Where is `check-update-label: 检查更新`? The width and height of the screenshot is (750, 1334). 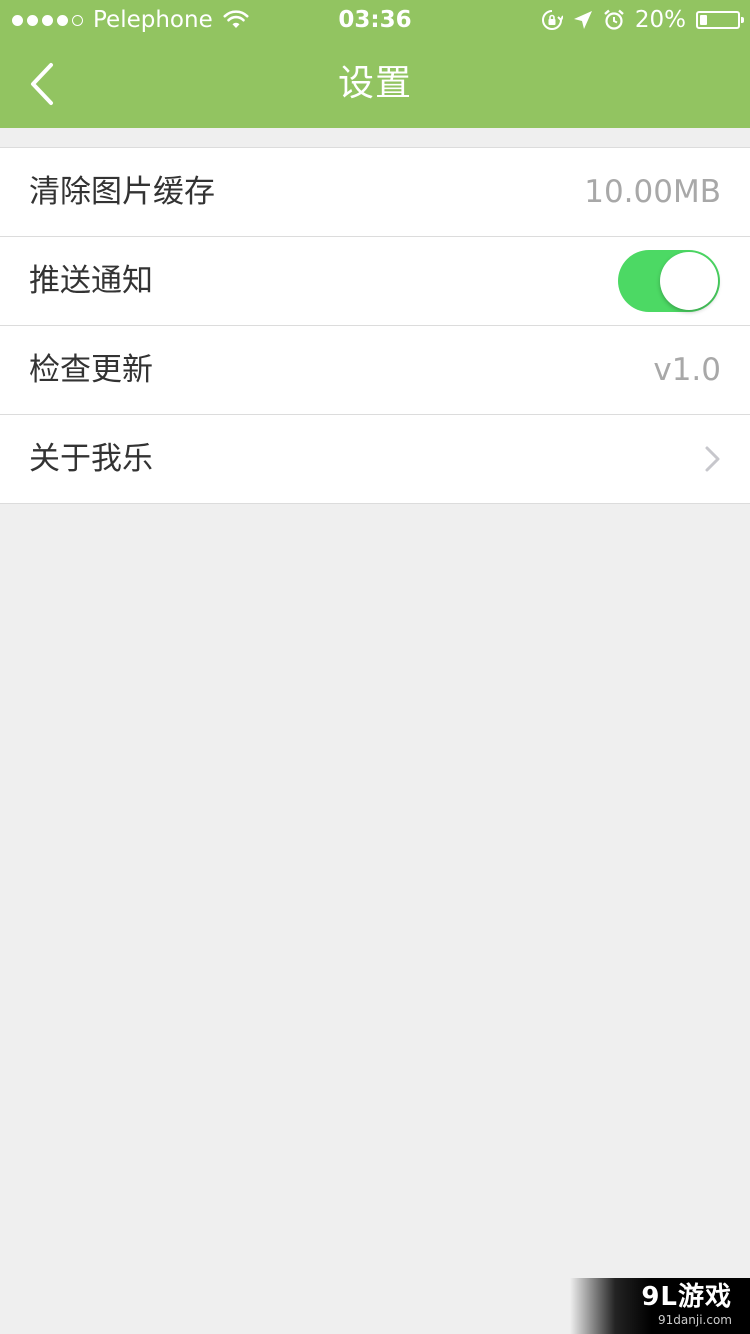 check-update-label: 检查更新 is located at coordinates (91, 370).